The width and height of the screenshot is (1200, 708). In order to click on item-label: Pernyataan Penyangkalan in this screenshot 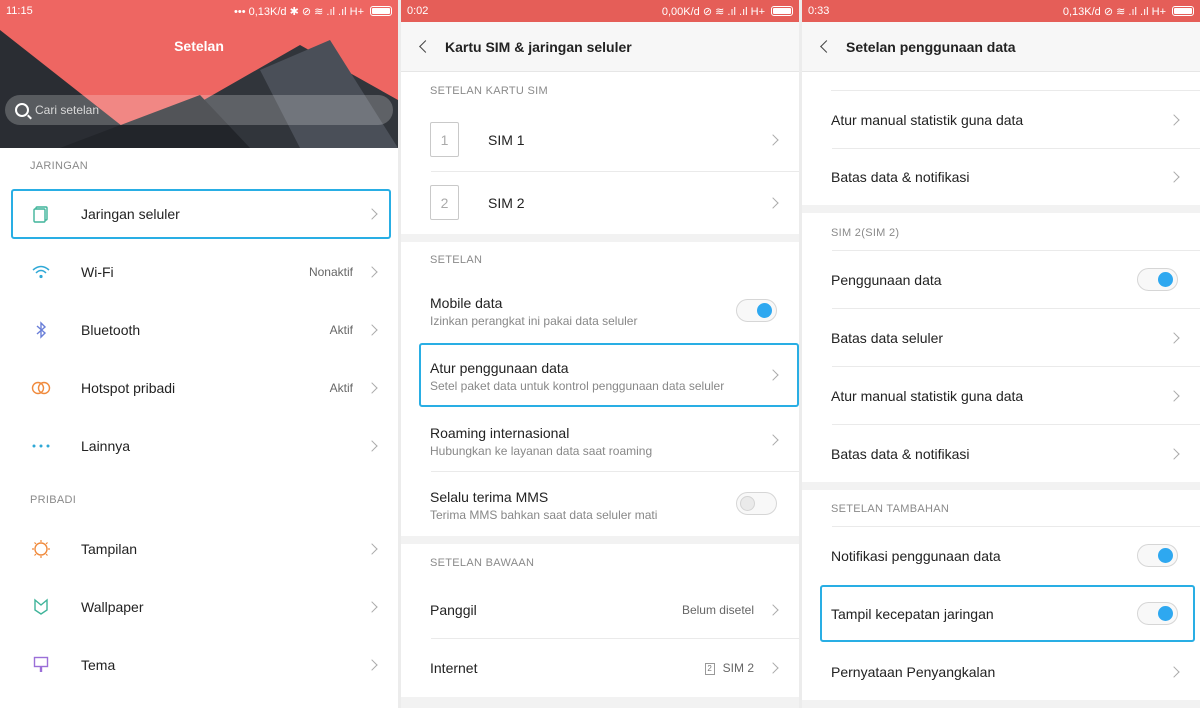, I will do `click(913, 671)`.